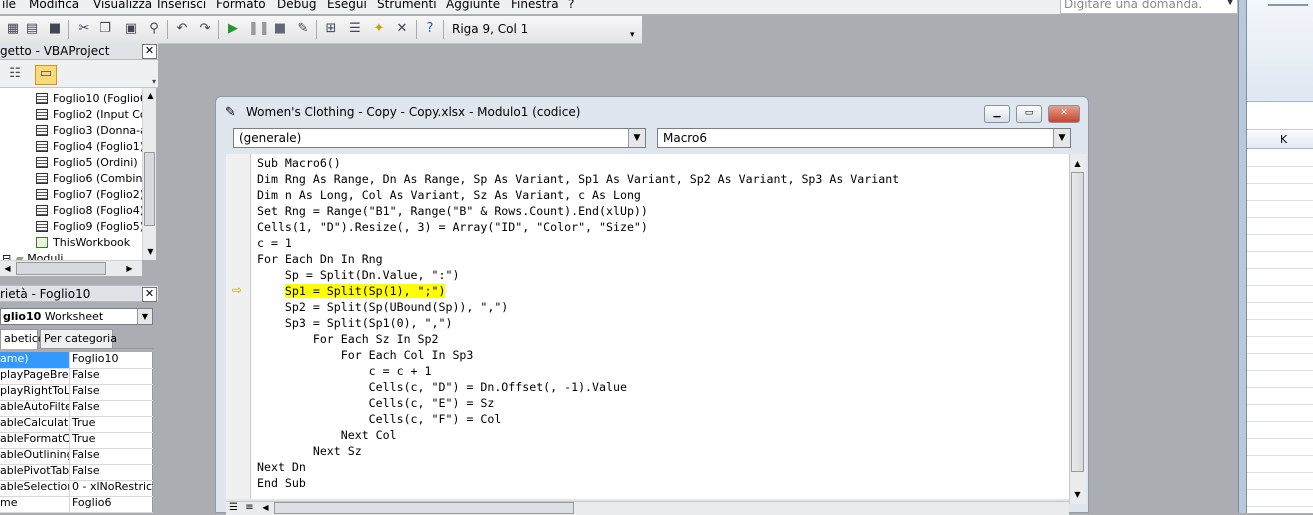 Image resolution: width=1313 pixels, height=515 pixels. Describe the element at coordinates (296, 5) in the screenshot. I see `menu-debug: Debug` at that location.